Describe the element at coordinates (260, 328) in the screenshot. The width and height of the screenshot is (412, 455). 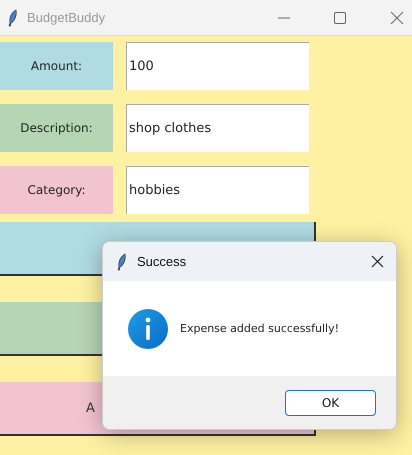
I see `dialog-message: Expense added successfully!` at that location.